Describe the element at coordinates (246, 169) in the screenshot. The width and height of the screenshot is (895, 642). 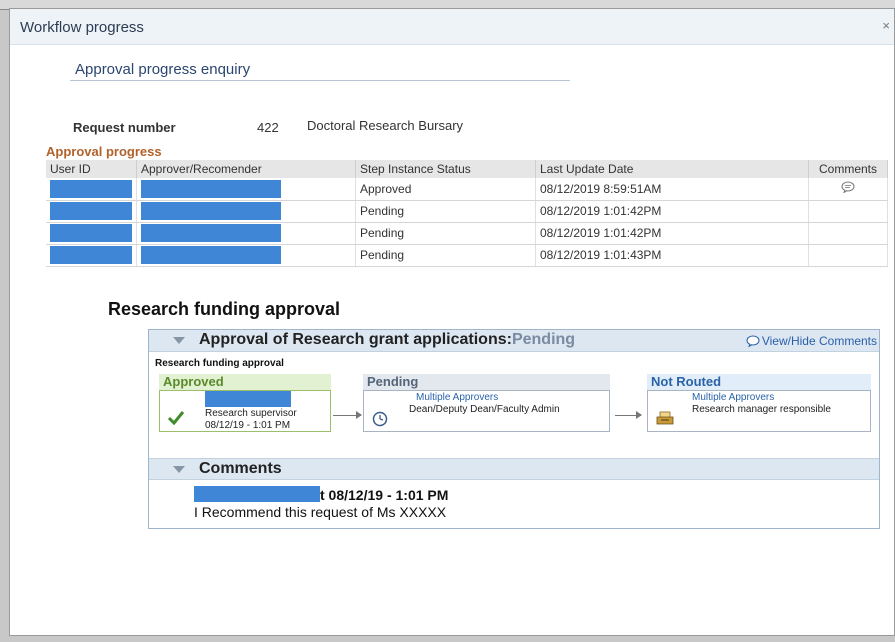
I see `col-approver: Approver/Recomender` at that location.